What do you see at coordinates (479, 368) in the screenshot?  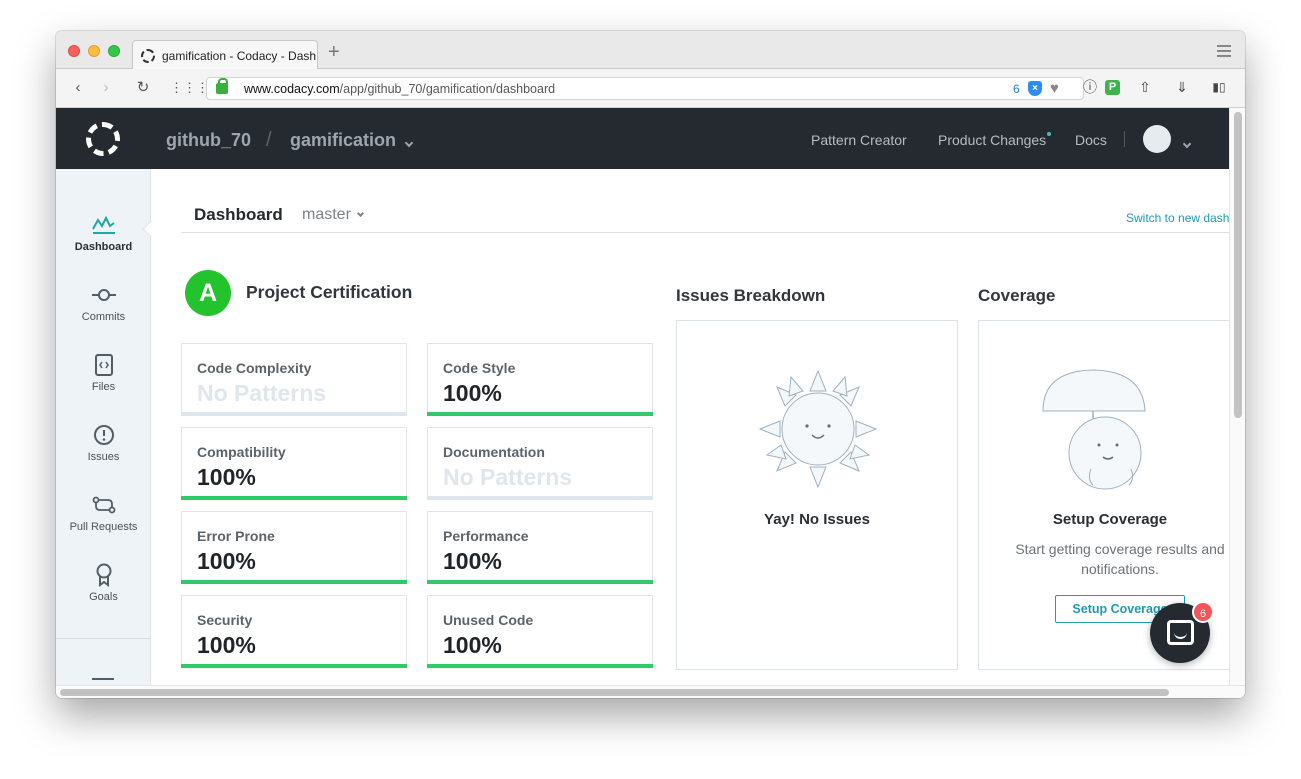 I see `metric-label: Code Style` at bounding box center [479, 368].